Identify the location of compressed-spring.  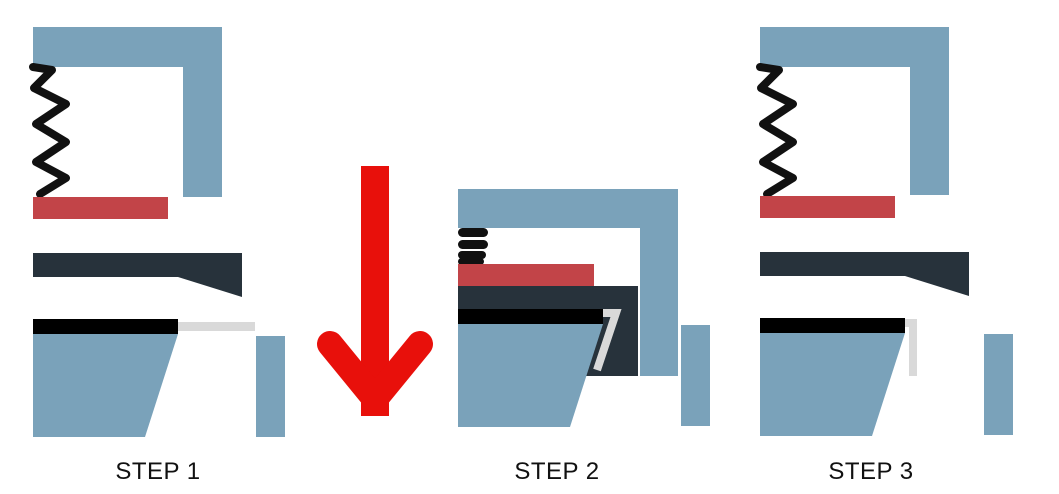
(473, 246).